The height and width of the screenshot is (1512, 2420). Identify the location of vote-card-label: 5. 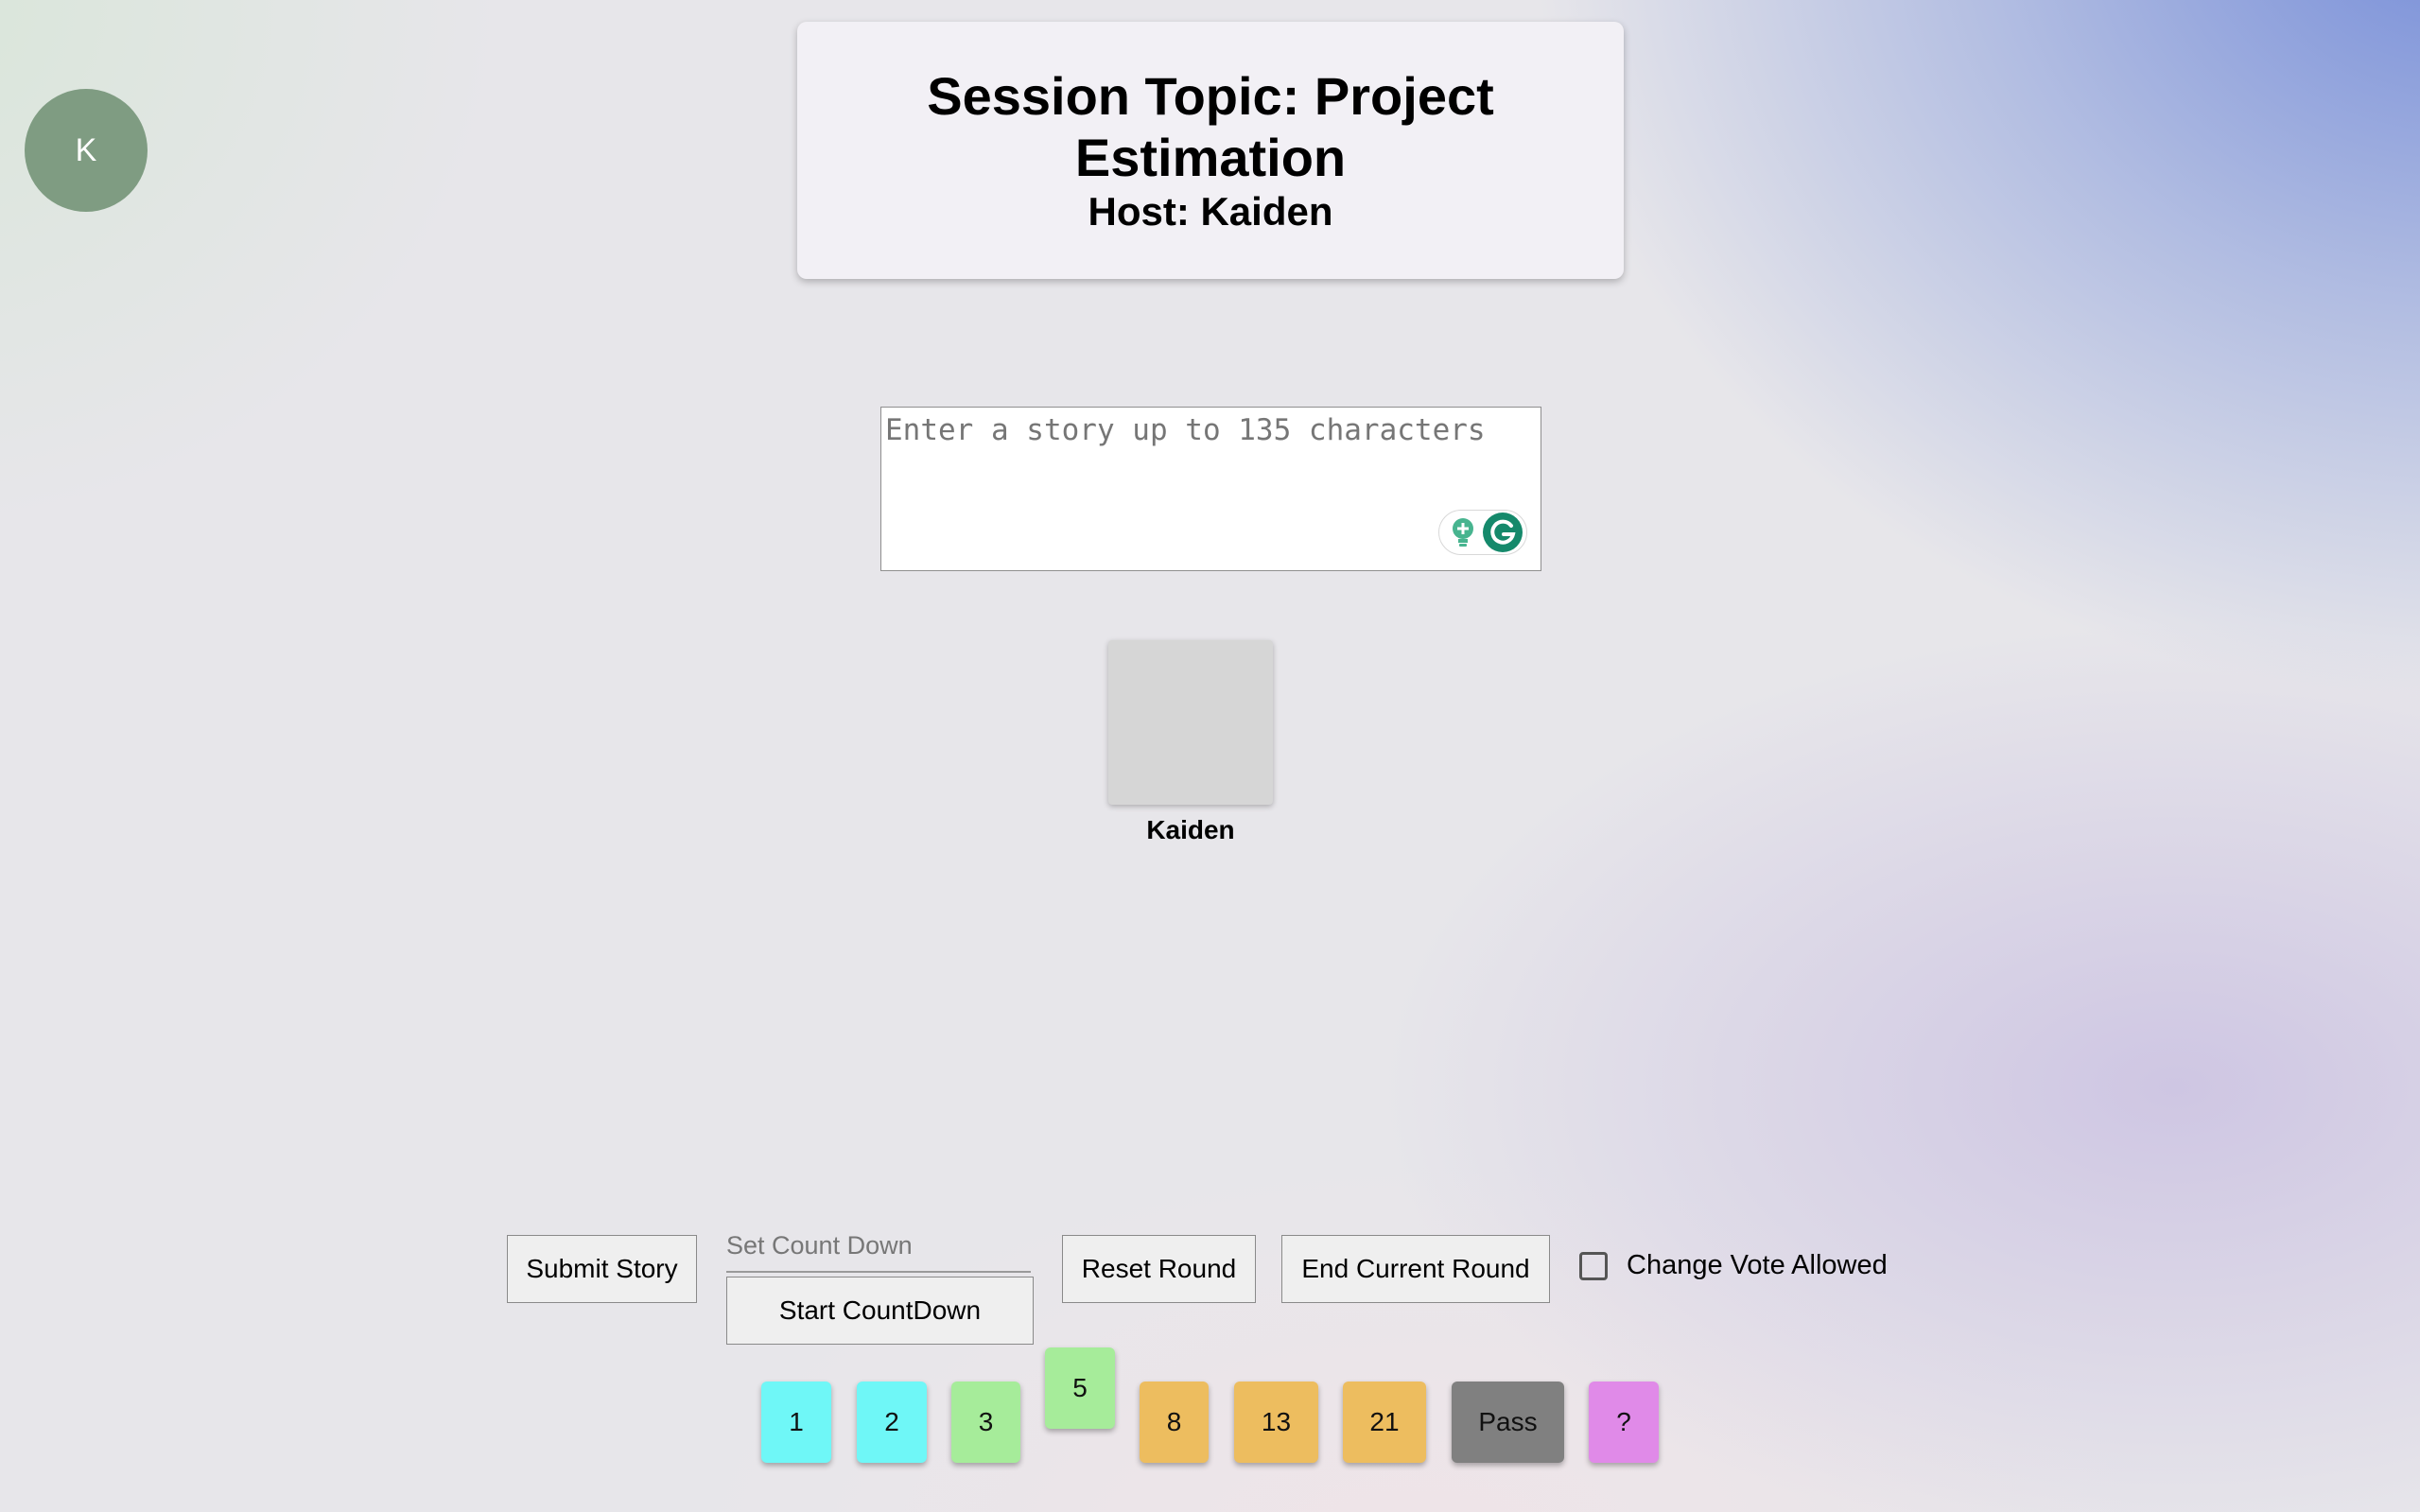
(1080, 1388).